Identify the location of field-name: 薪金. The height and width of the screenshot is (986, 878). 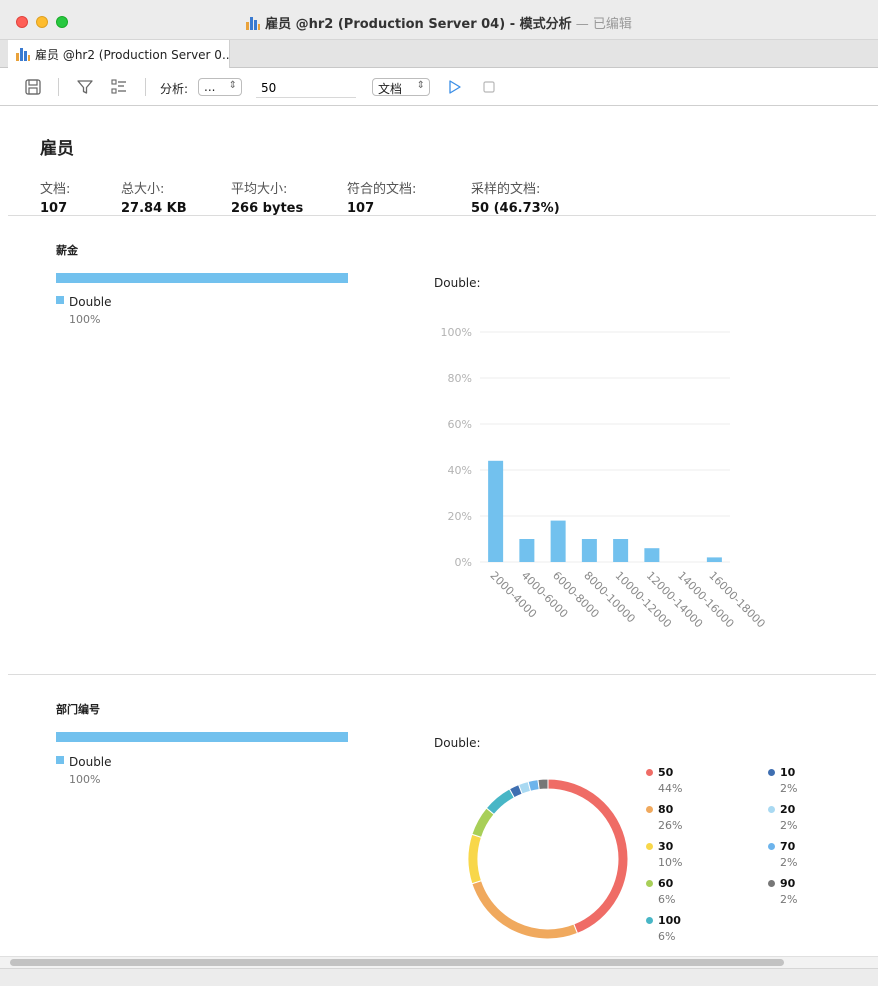
(67, 250).